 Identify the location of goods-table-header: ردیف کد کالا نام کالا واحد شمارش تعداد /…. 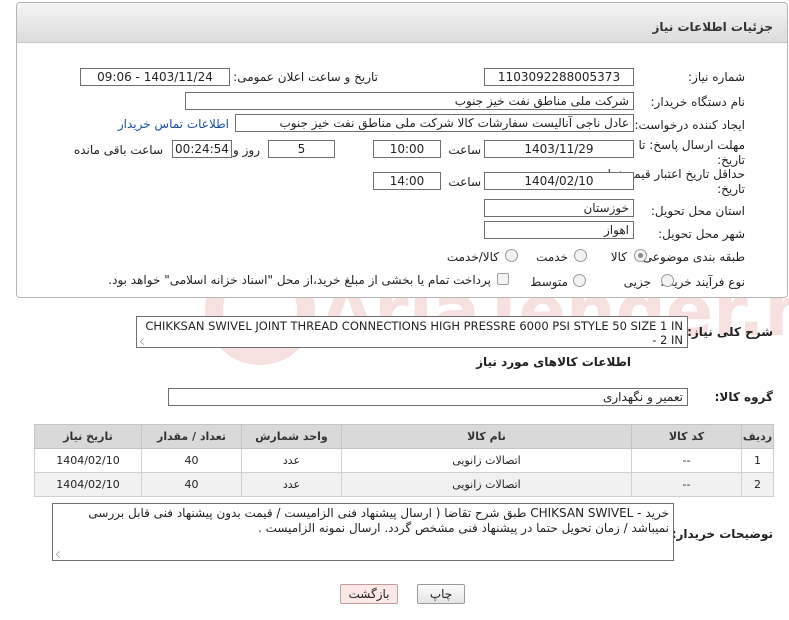
(404, 436).